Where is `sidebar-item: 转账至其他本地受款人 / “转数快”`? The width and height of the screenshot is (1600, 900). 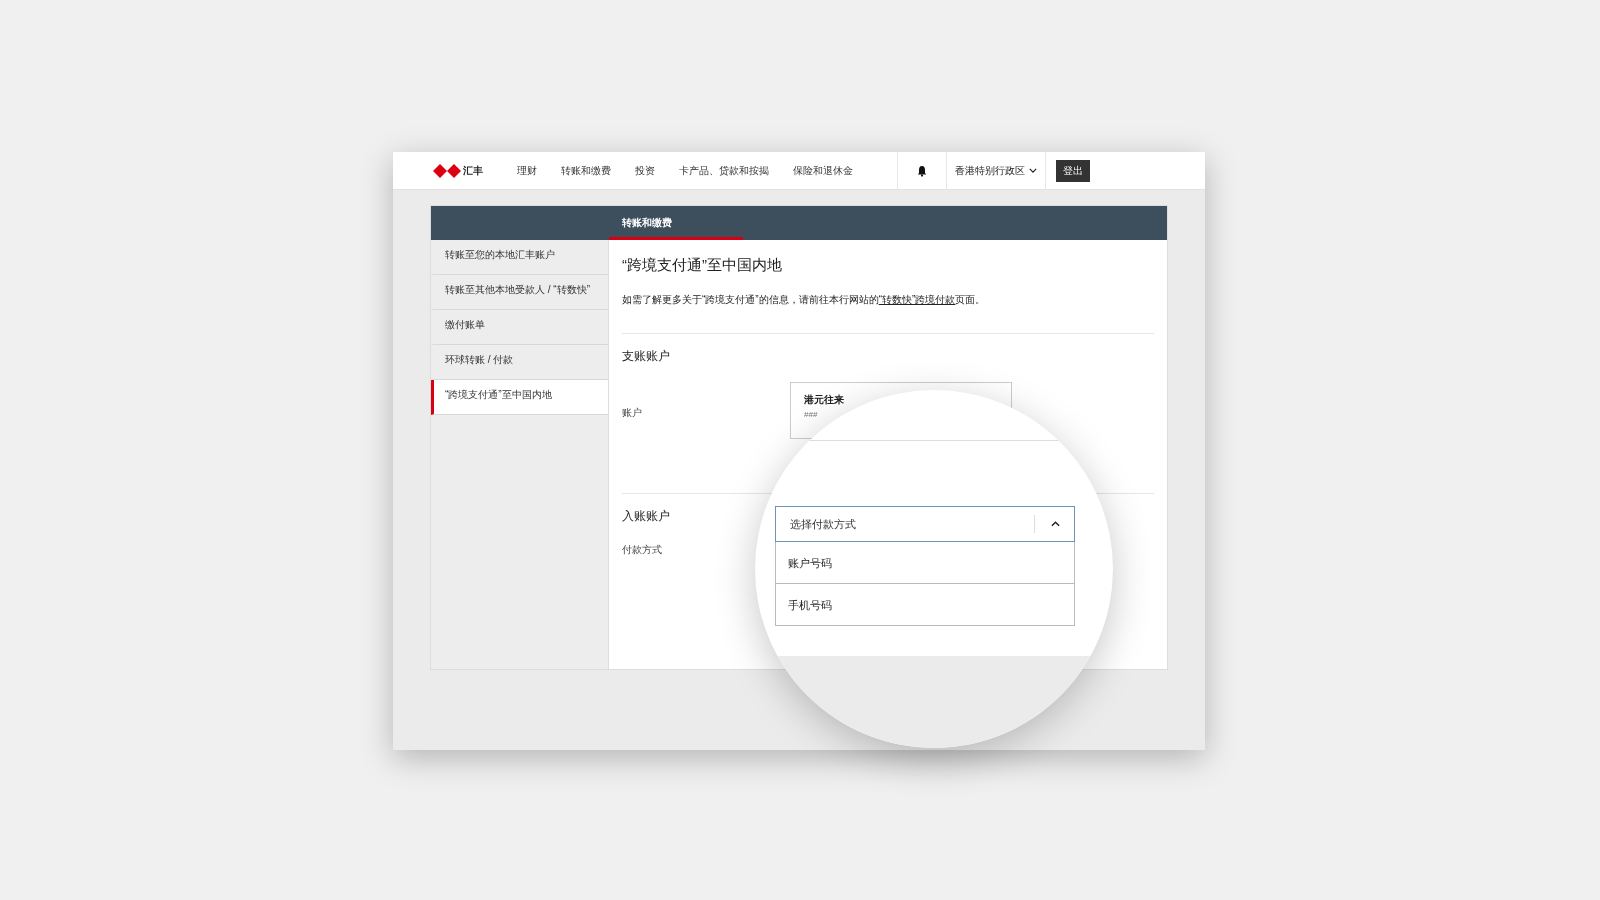 sidebar-item: 转账至其他本地受款人 / “转数快” is located at coordinates (519, 292).